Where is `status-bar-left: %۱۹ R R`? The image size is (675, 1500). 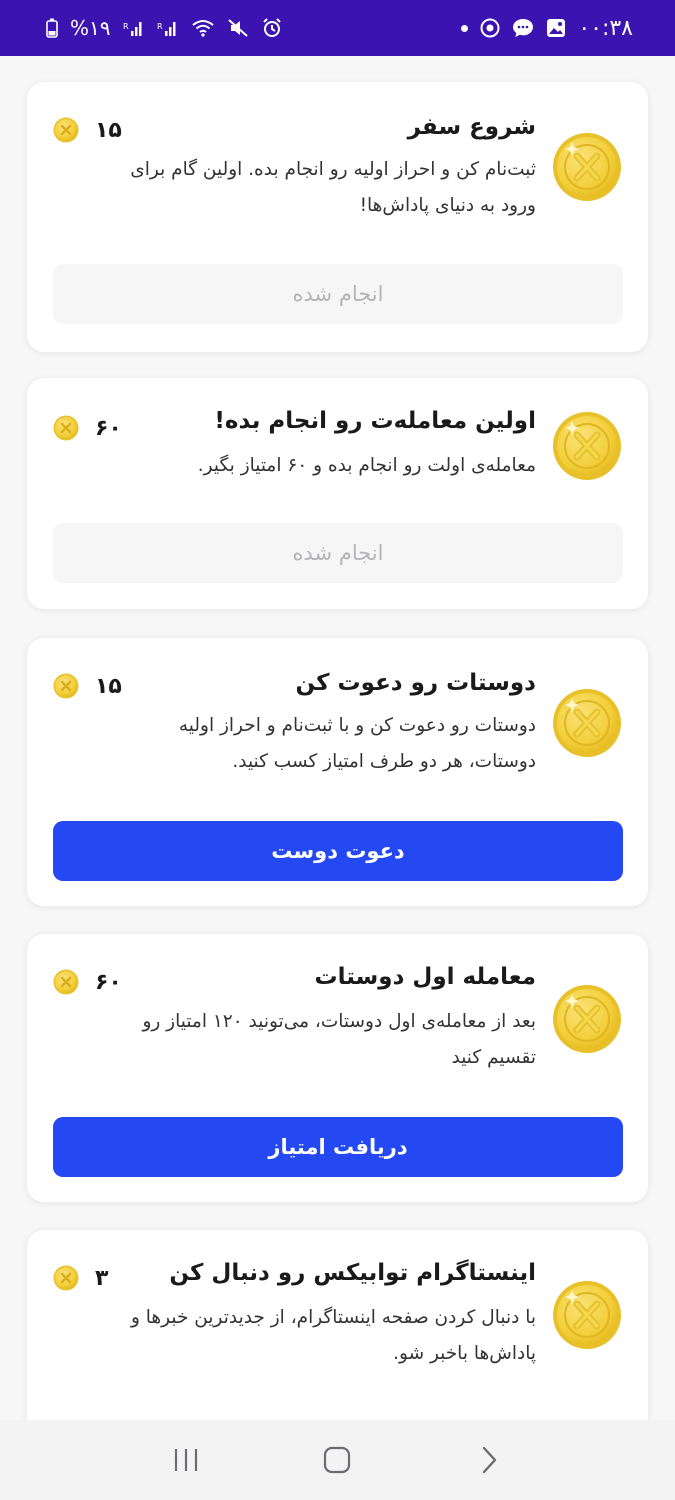 status-bar-left: %۱۹ R R is located at coordinates (164, 28).